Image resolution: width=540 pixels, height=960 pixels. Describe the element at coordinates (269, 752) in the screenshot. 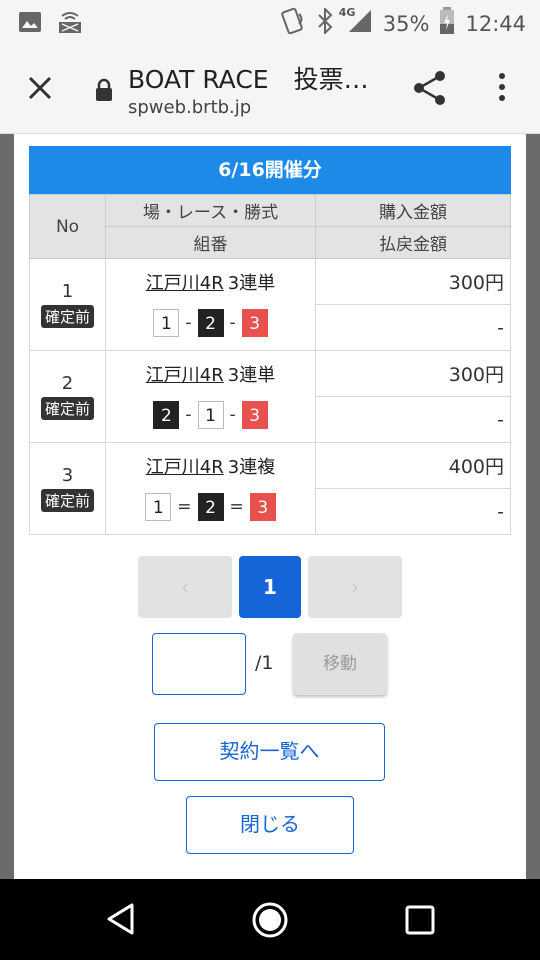

I see `contract-list-button: 契約一覧へ` at that location.